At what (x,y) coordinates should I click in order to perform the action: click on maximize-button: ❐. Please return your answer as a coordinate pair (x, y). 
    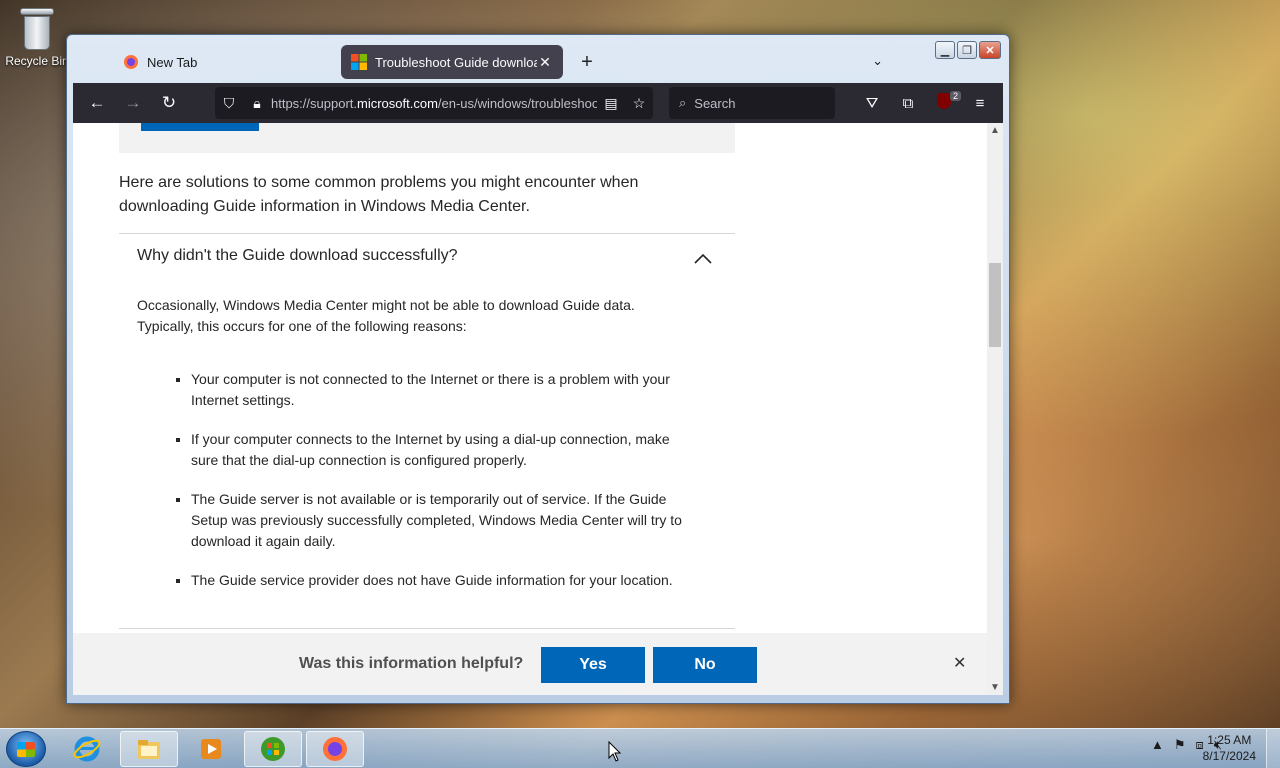
    Looking at the image, I should click on (967, 50).